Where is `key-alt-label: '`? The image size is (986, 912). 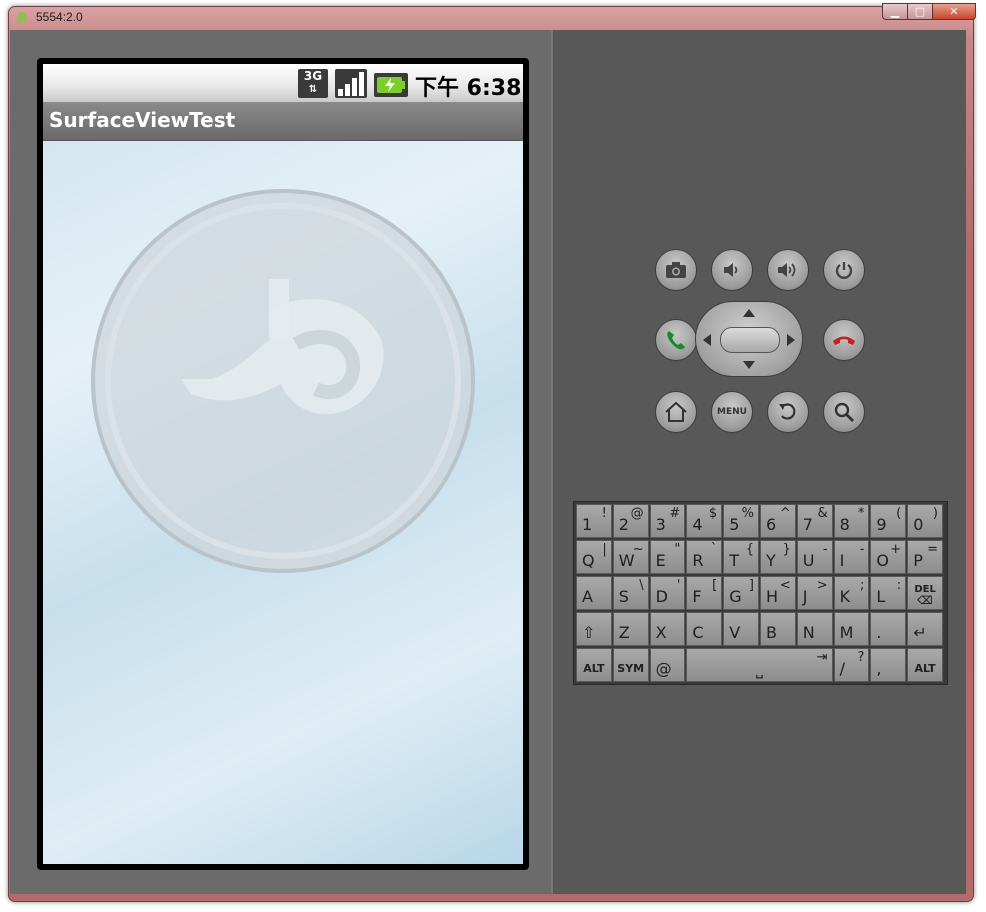 key-alt-label: ' is located at coordinates (678, 585).